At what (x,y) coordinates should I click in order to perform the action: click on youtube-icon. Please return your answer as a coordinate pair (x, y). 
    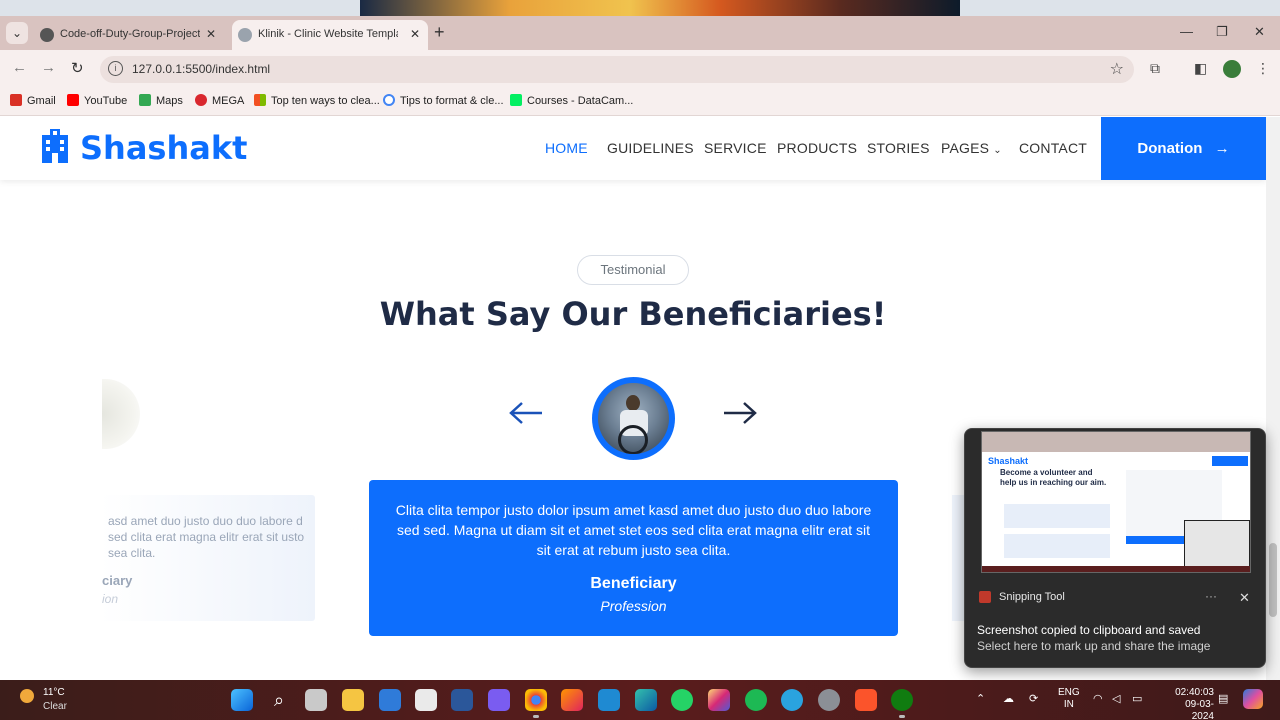
    Looking at the image, I should click on (73, 100).